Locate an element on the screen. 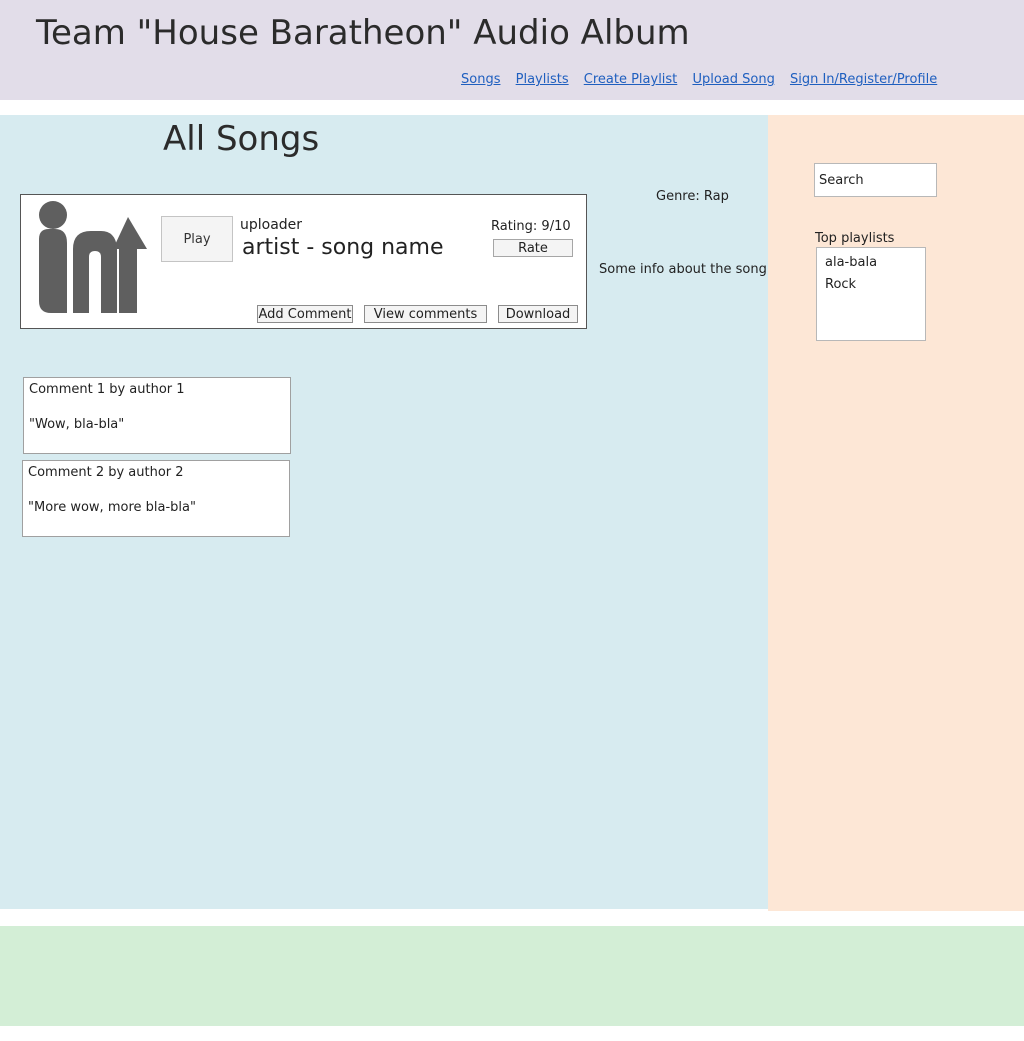 The width and height of the screenshot is (1024, 1041). download-button: Download is located at coordinates (538, 314).